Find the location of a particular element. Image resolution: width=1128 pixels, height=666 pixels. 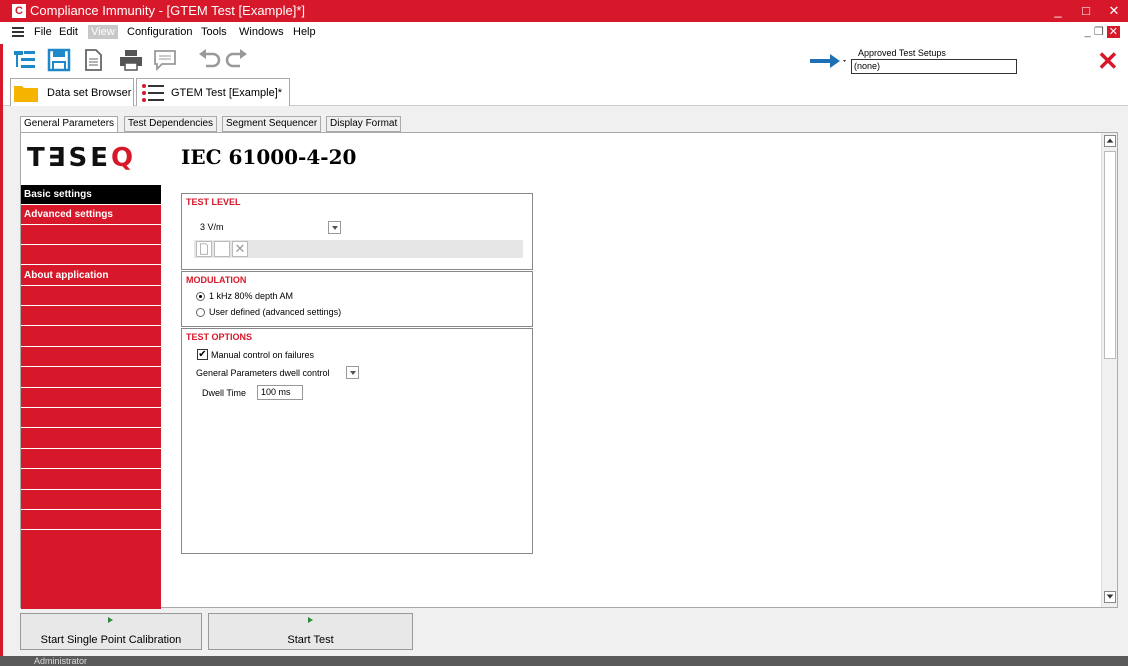

dwell-time-input: 100 ms is located at coordinates (280, 392).